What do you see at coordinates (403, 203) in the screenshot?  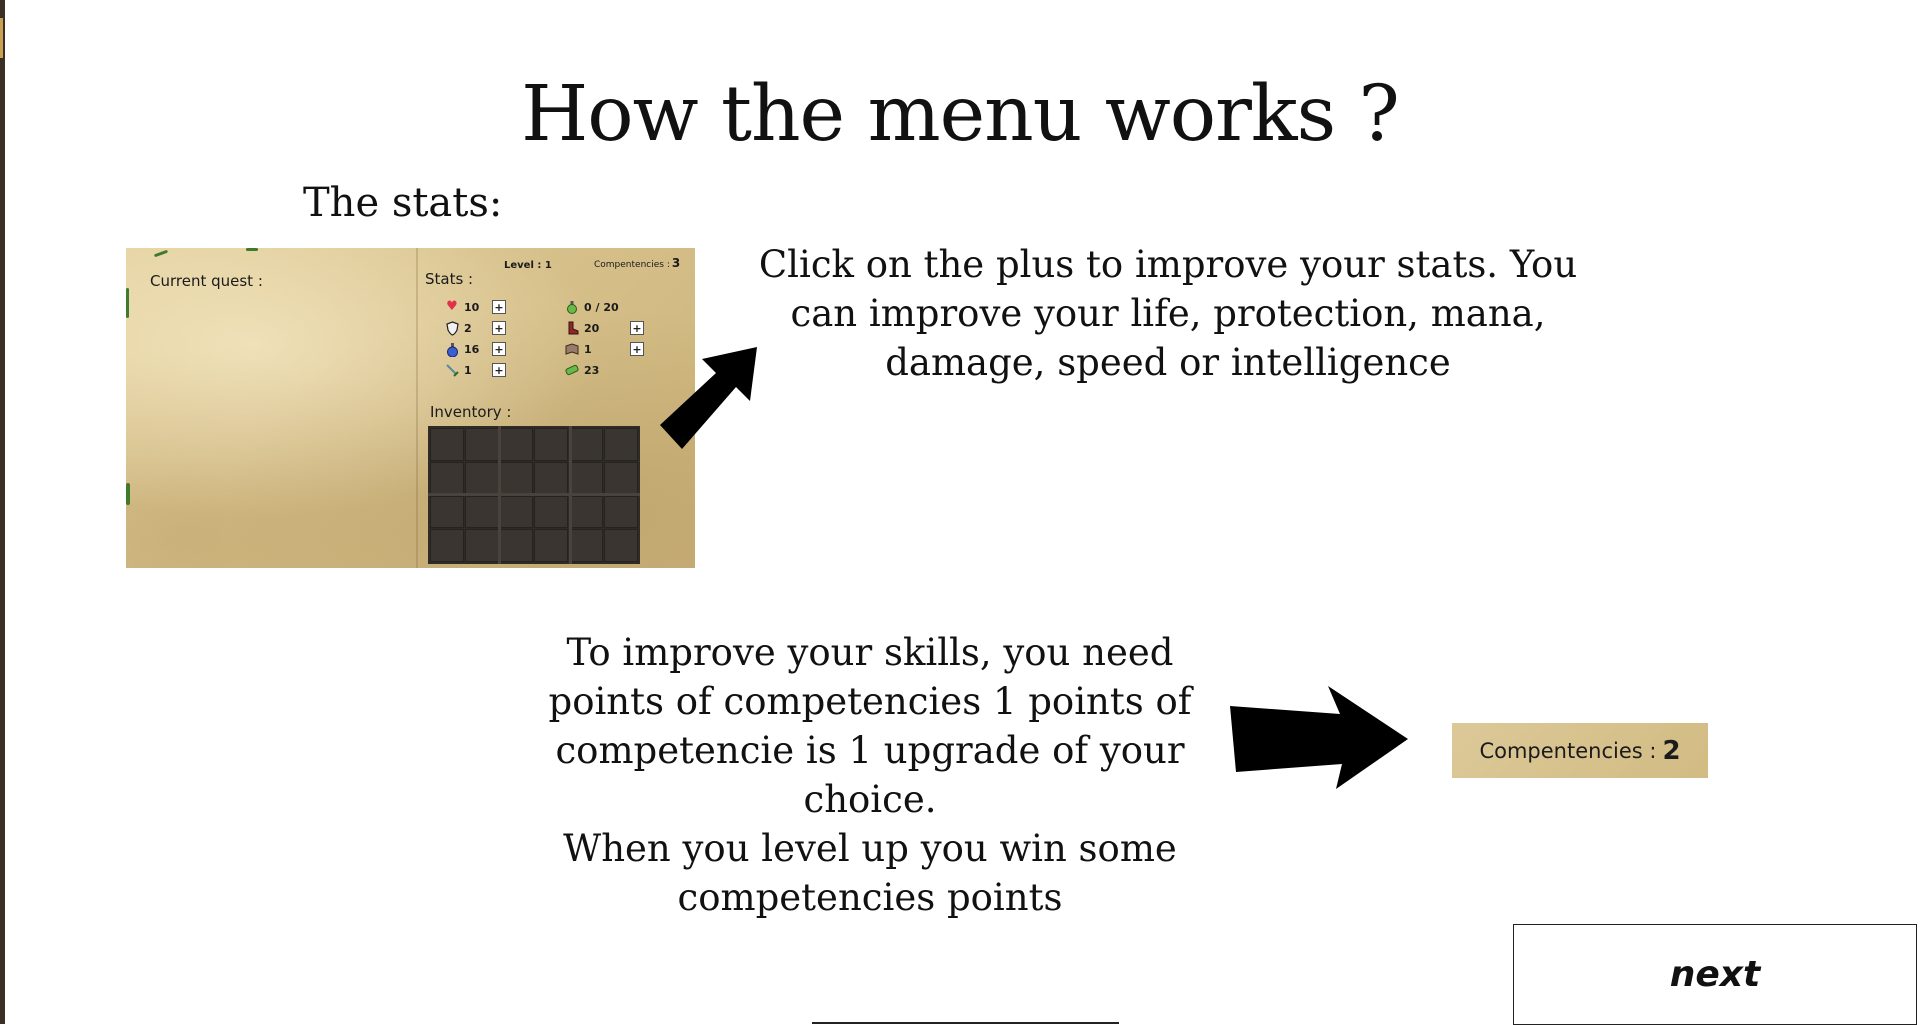 I see `stats-heading: The stats:` at bounding box center [403, 203].